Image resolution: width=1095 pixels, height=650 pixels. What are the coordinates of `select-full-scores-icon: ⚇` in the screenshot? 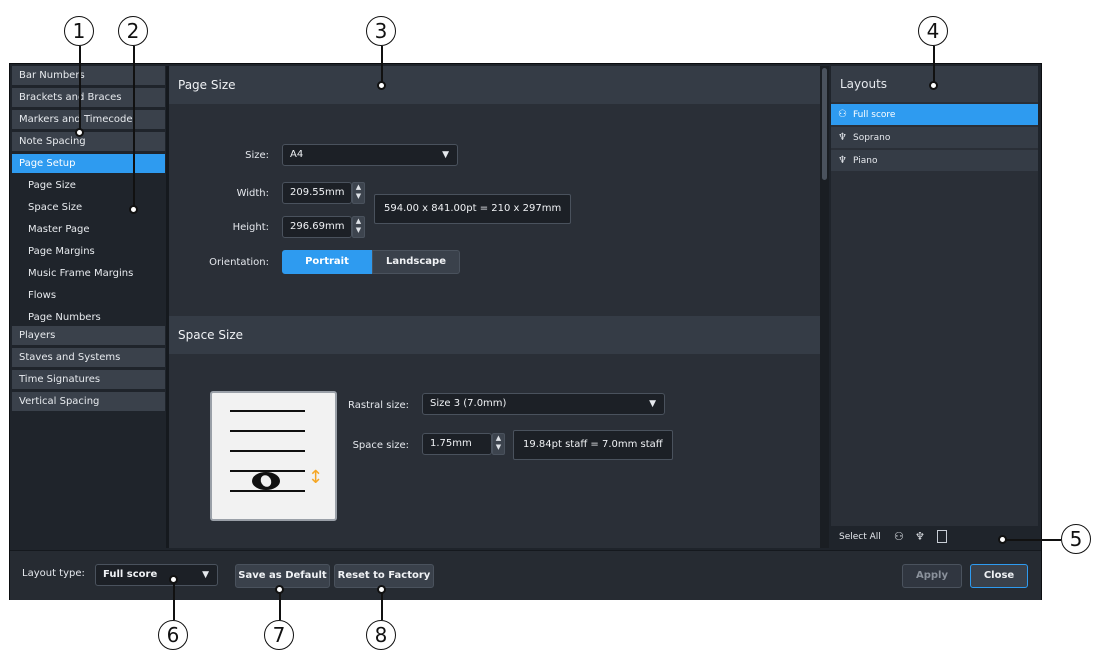 It's located at (899, 537).